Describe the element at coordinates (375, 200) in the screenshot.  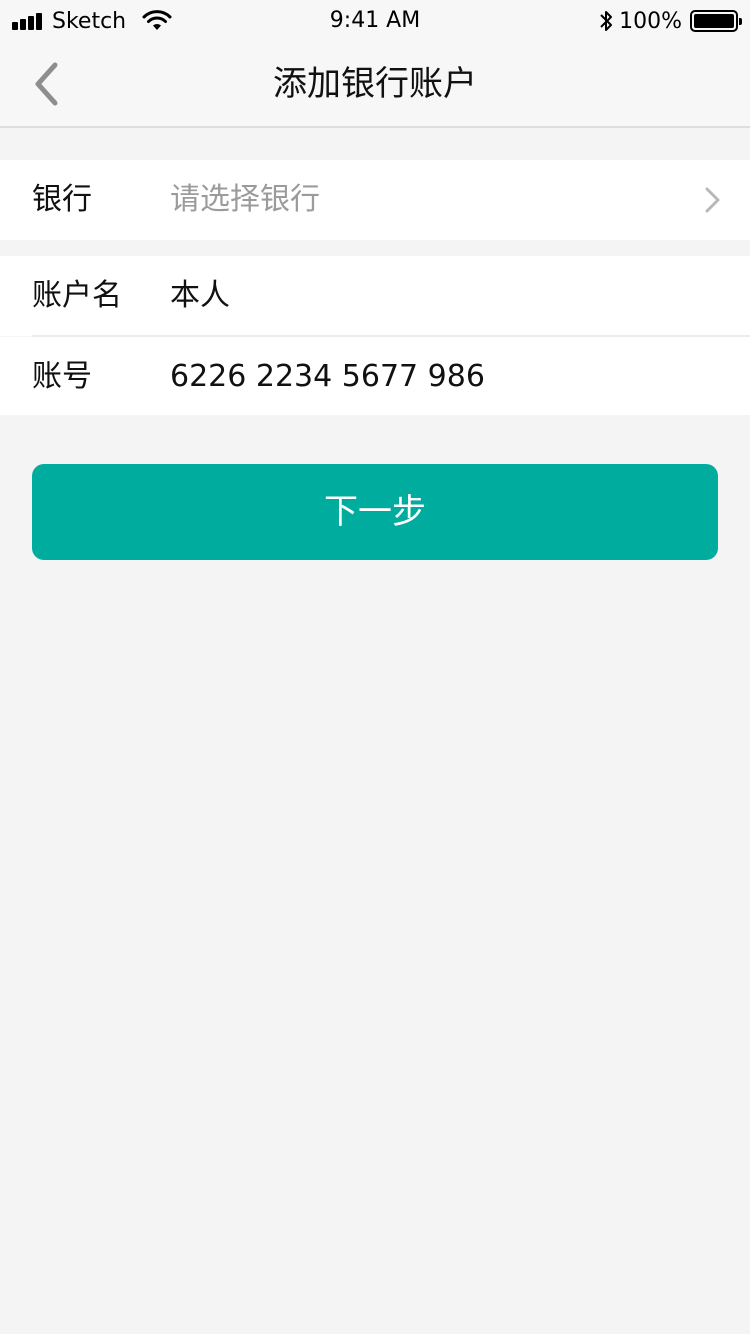
I see `bank-select-row: 银行 请选择银行` at that location.